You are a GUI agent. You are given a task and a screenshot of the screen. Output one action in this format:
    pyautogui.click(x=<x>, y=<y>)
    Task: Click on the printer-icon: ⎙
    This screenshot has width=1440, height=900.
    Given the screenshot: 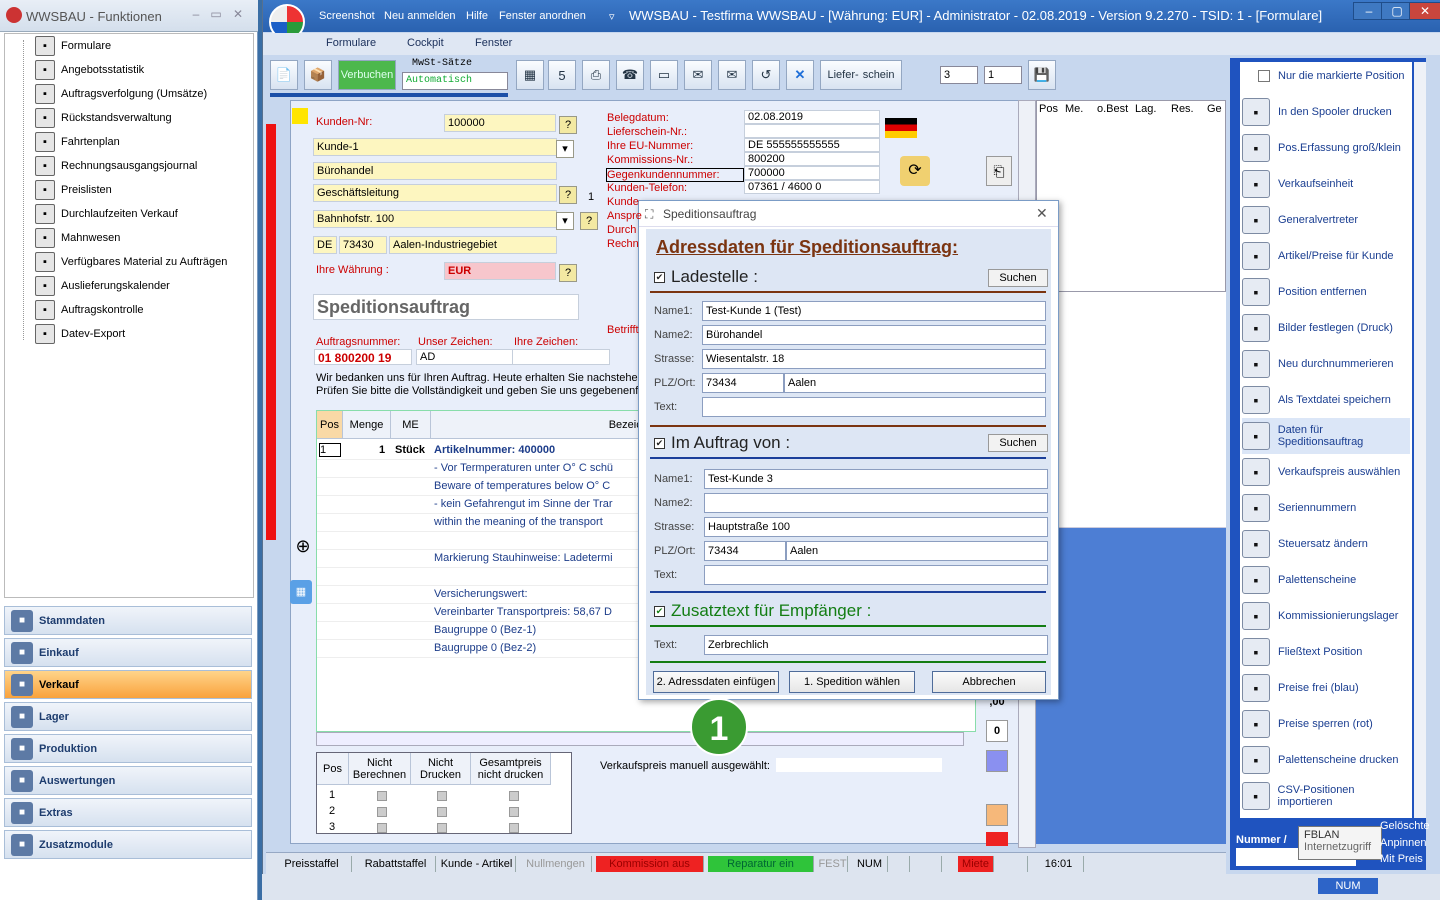 What is the action you would take?
    pyautogui.click(x=596, y=75)
    